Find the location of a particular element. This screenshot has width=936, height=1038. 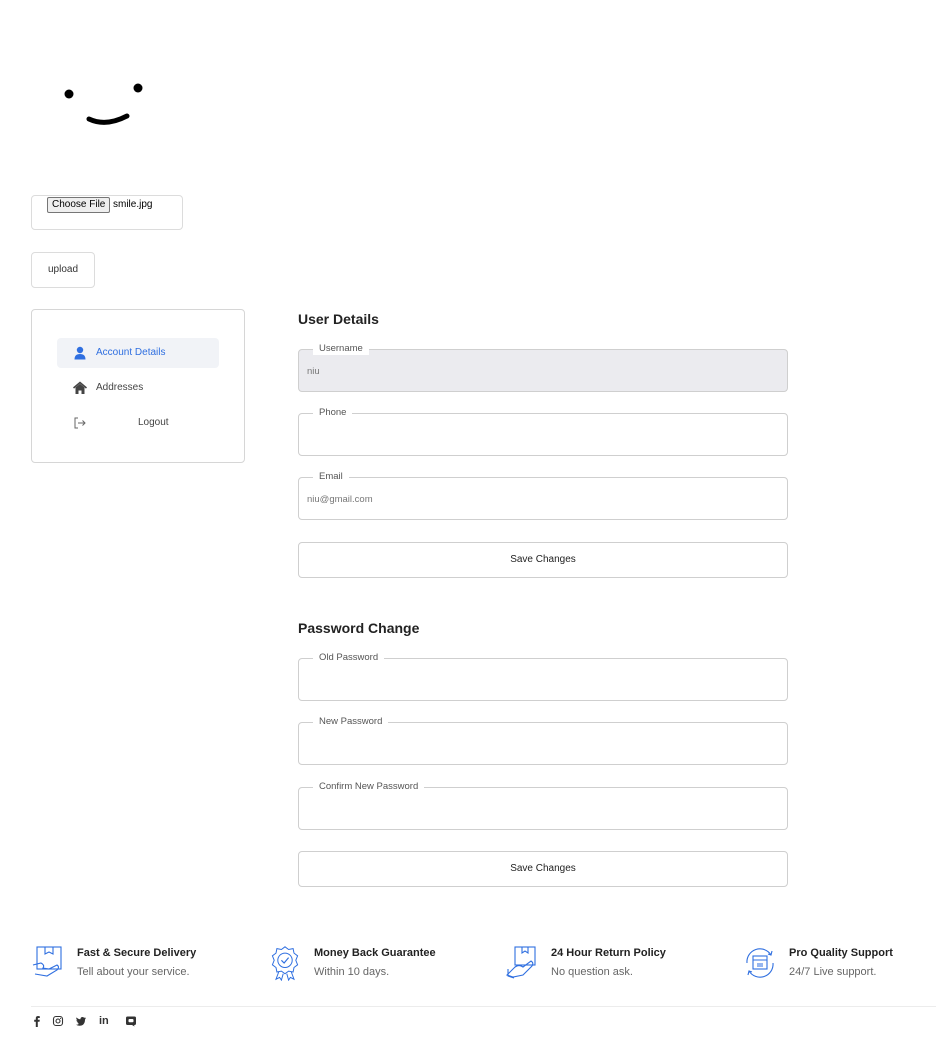

return-box-icon is located at coordinates (520, 962).